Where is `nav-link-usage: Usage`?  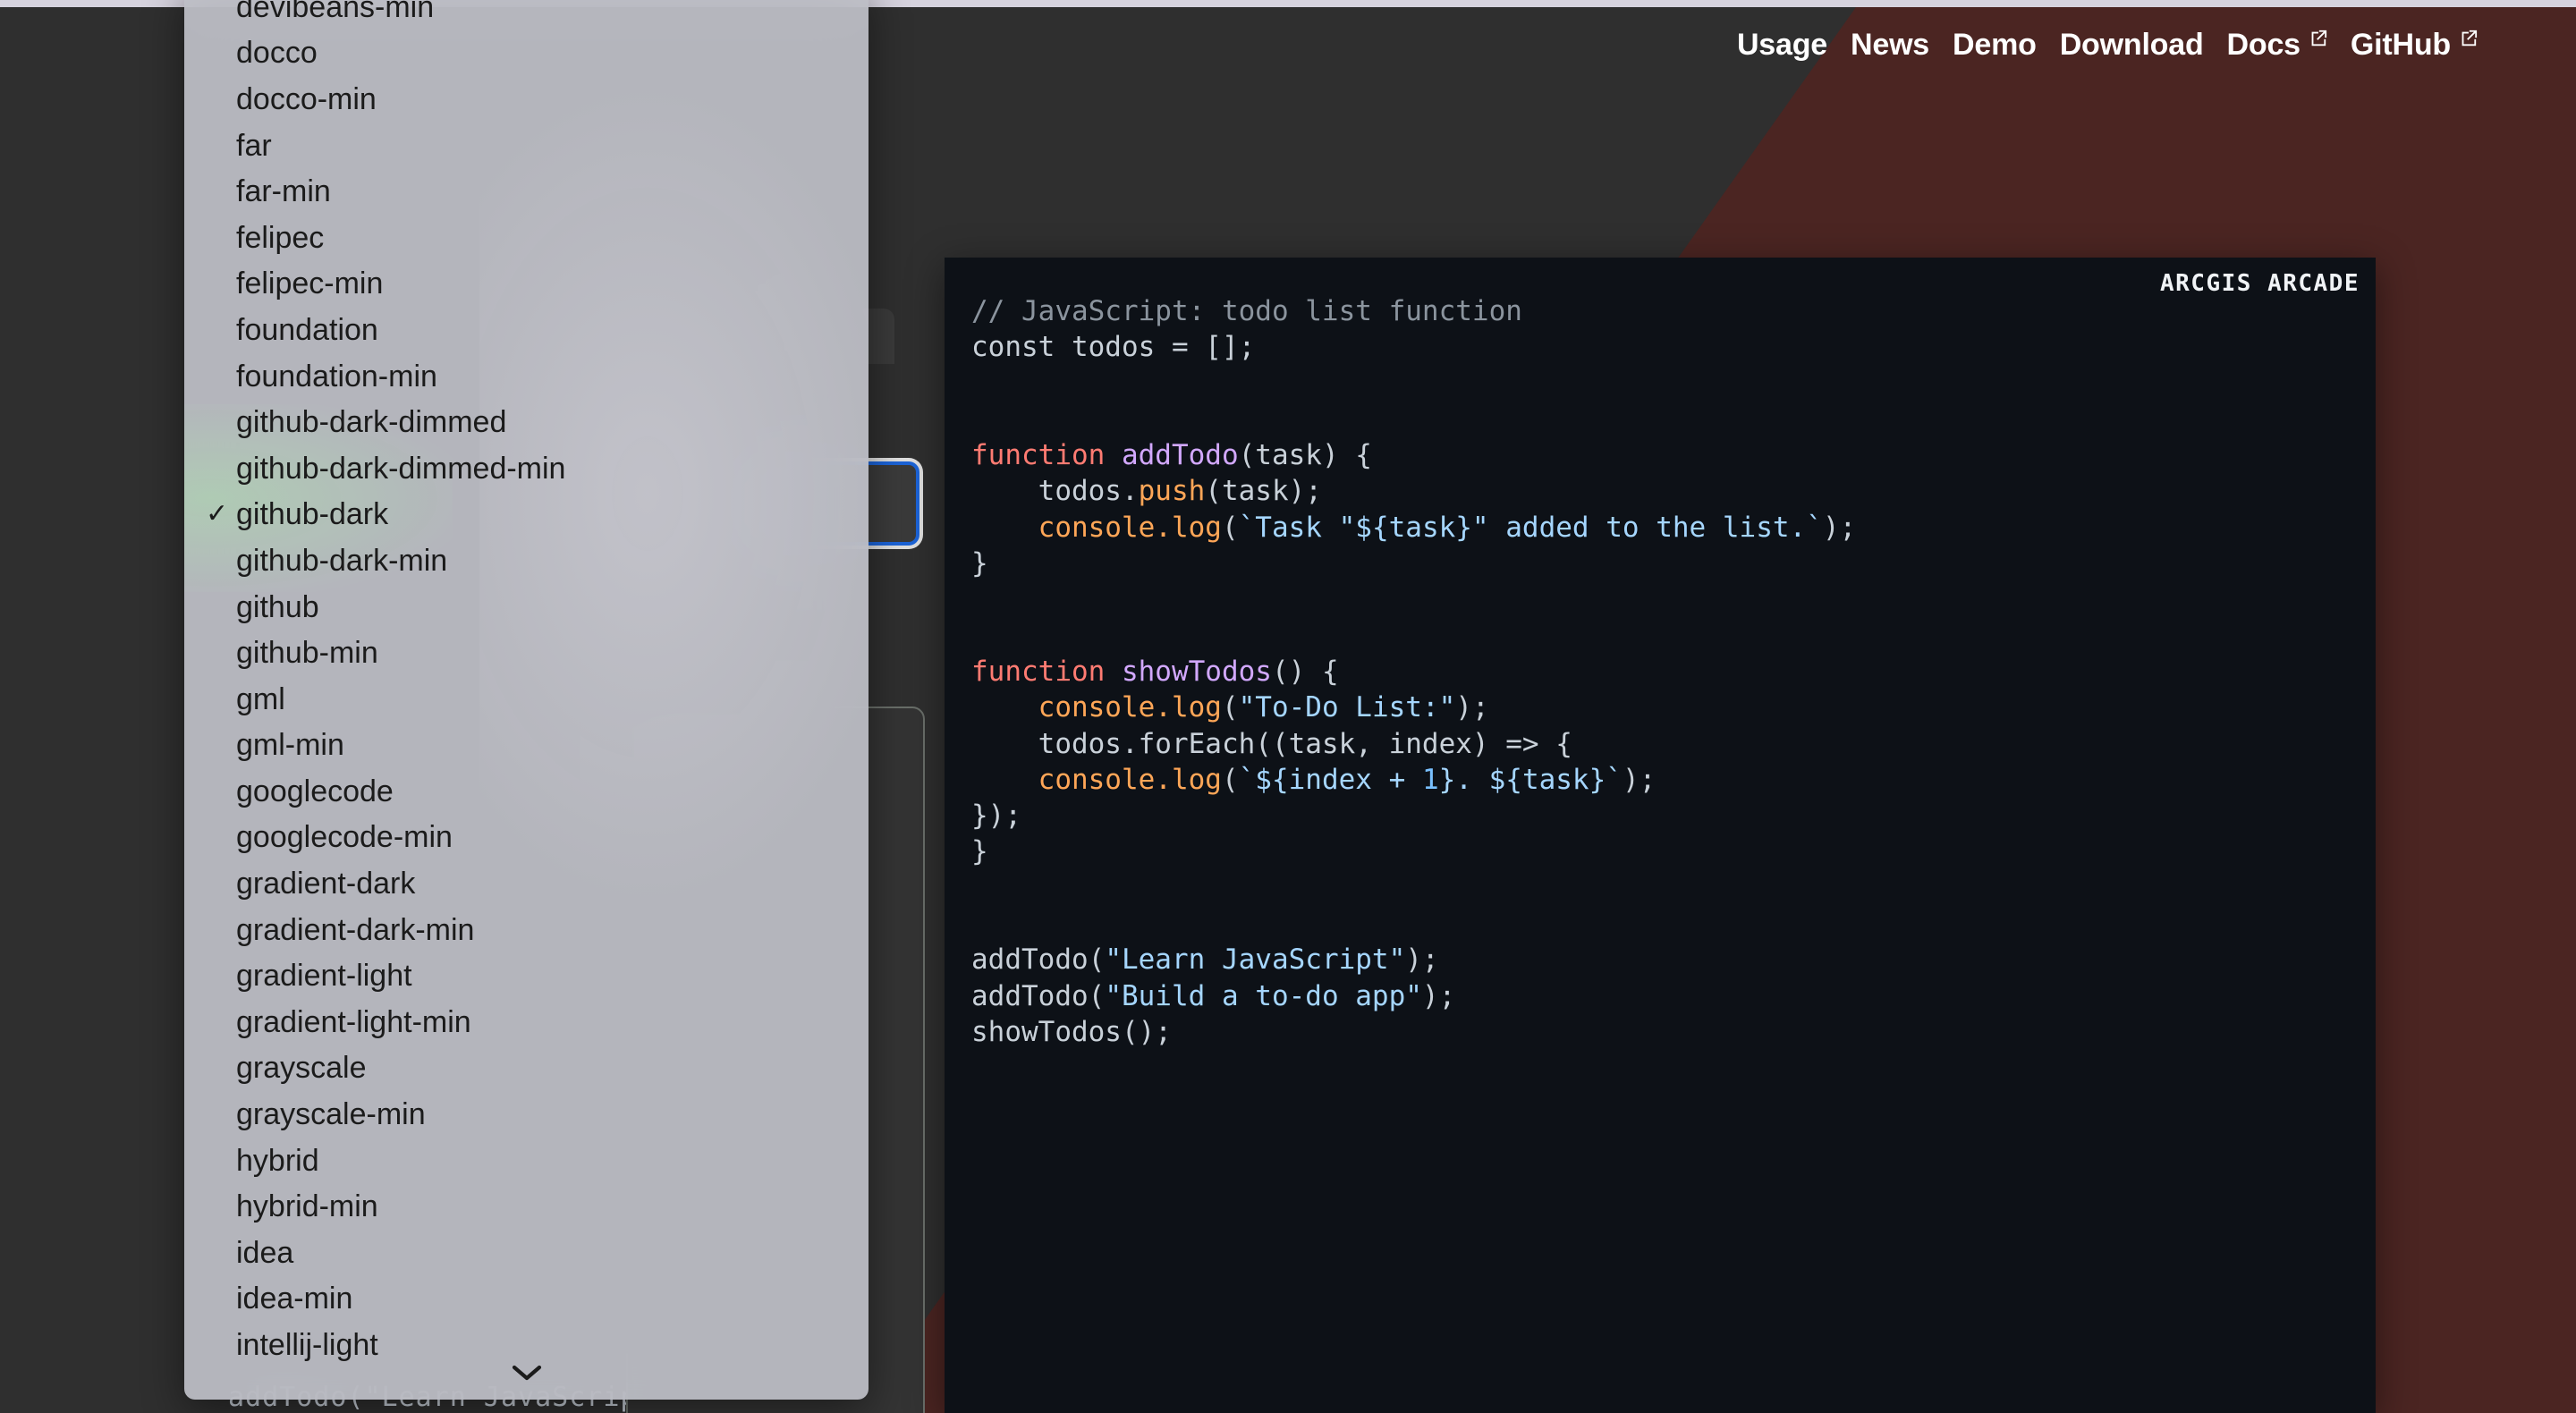 nav-link-usage: Usage is located at coordinates (1782, 45).